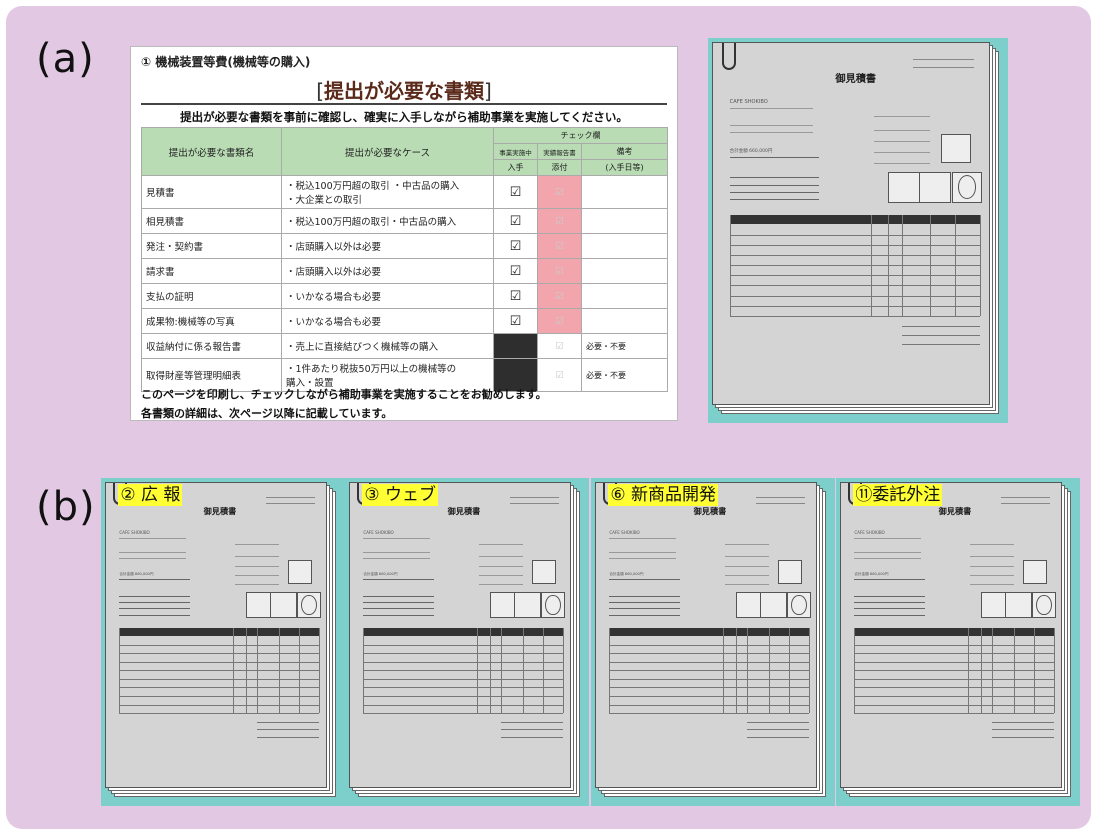 This screenshot has width=1097, height=835. What do you see at coordinates (559, 167) in the screenshot?
I see `col-attach: 添付` at bounding box center [559, 167].